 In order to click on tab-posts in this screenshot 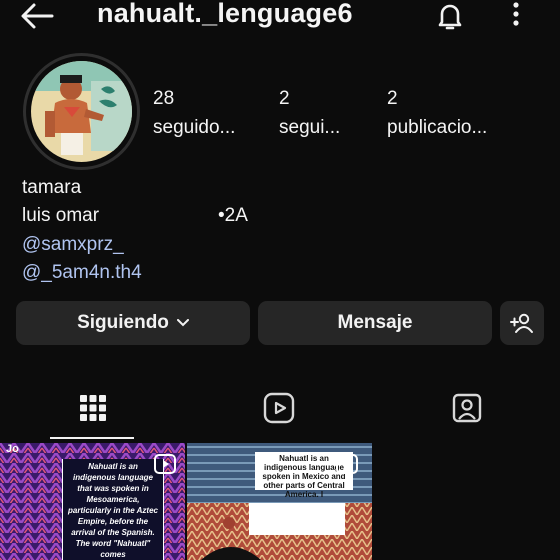, I will do `click(93, 408)`.